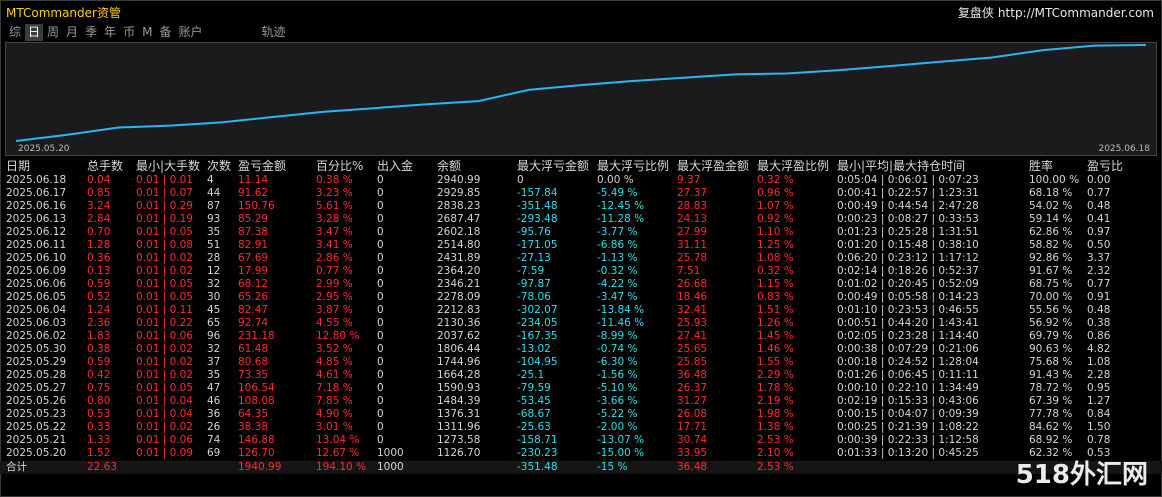 Image resolution: width=1162 pixels, height=497 pixels. What do you see at coordinates (775, 271) in the screenshot?
I see `table-cell: 0.32 %` at bounding box center [775, 271].